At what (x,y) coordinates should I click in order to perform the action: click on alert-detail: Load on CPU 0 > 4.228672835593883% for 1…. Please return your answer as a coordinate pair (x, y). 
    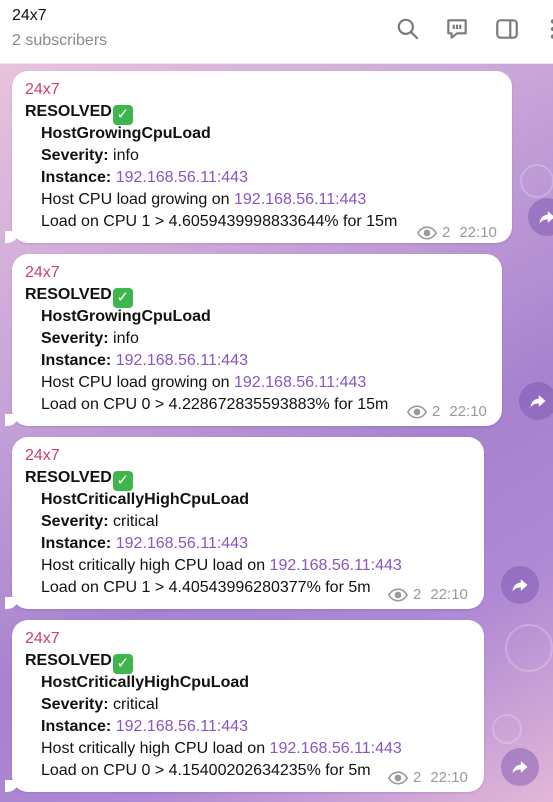
    Looking at the image, I should click on (215, 404).